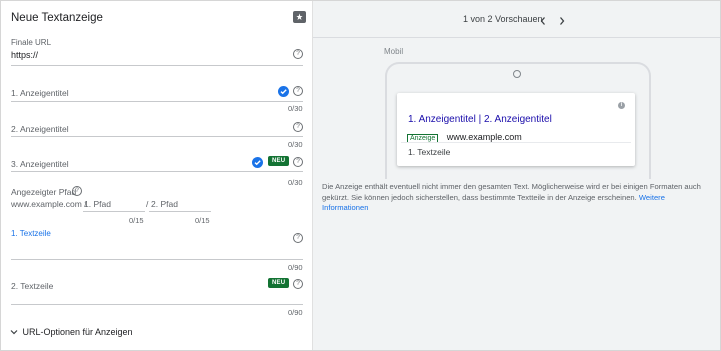 The image size is (721, 351). Describe the element at coordinates (299, 17) in the screenshot. I see `feedback-icon` at that location.